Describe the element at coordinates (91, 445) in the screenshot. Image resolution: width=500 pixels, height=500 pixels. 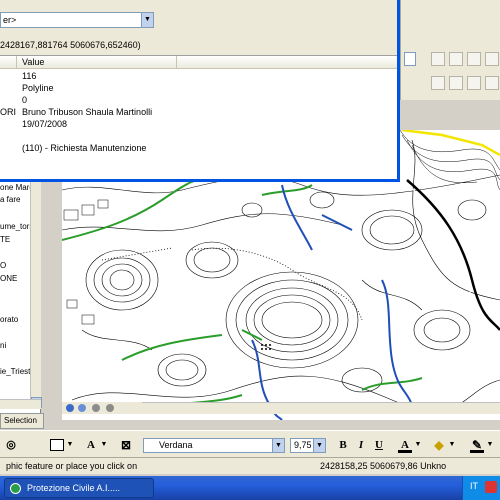
I see `text-tool-icon: A` at that location.